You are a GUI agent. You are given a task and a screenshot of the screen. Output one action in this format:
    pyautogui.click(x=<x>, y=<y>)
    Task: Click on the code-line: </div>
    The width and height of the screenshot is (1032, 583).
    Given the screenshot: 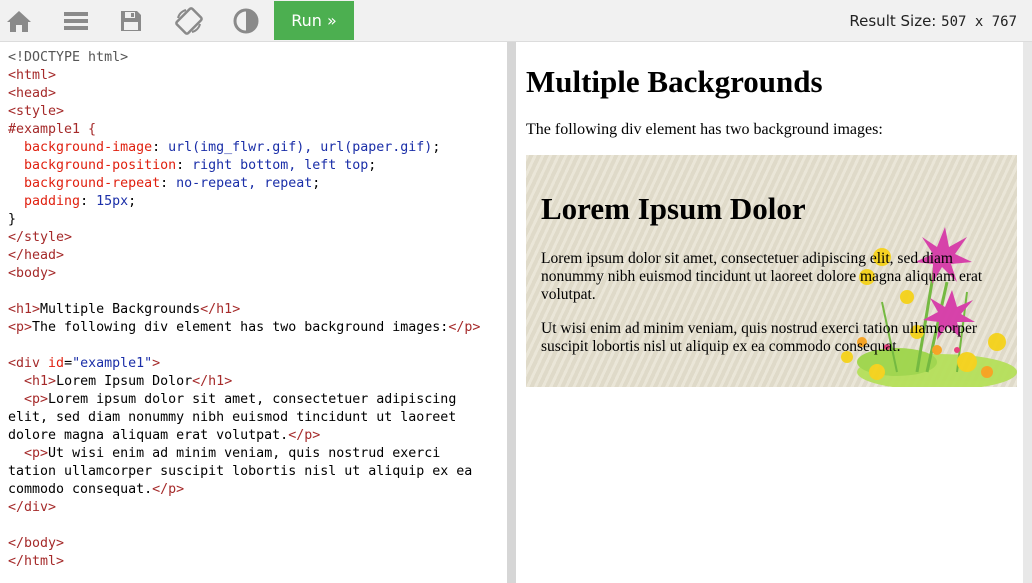 What is the action you would take?
    pyautogui.click(x=32, y=507)
    